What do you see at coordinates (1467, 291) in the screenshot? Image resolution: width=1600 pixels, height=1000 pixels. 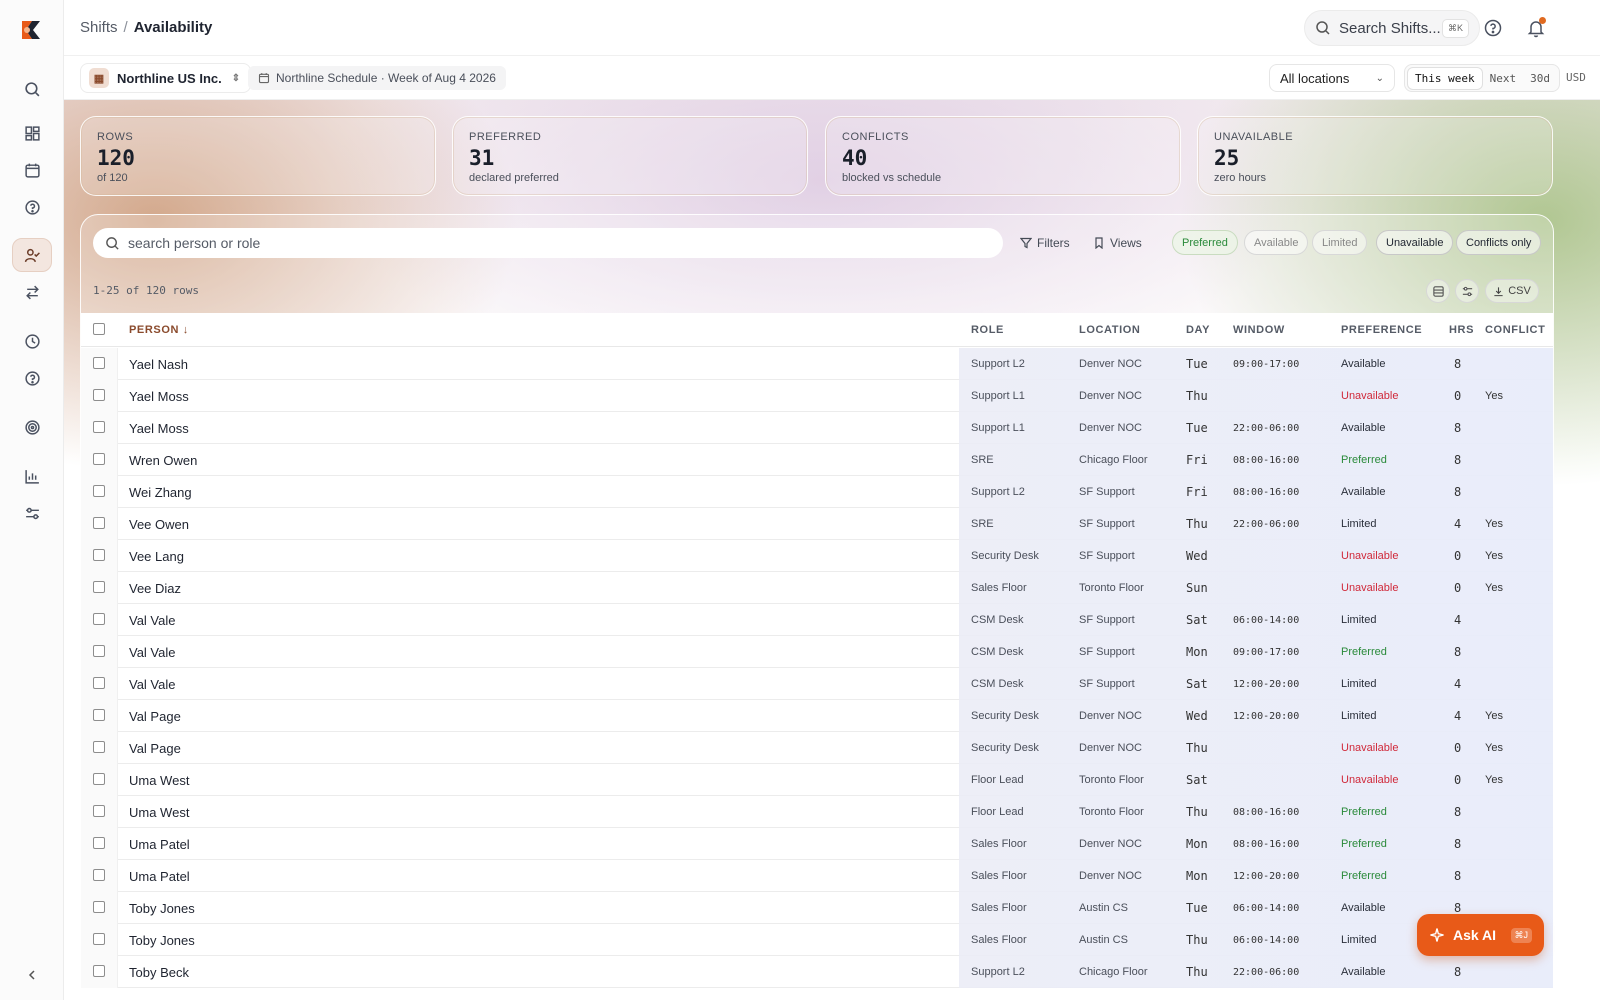 I see `column-settings-icon` at bounding box center [1467, 291].